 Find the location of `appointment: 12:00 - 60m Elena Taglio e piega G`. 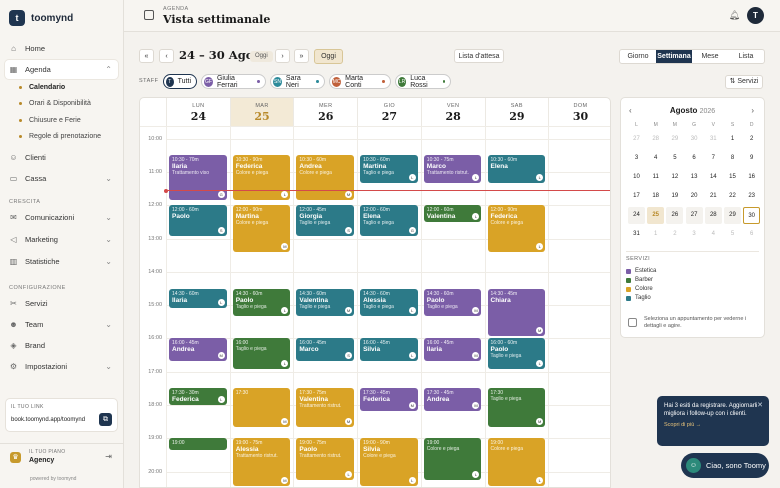

appointment: 12:00 - 60m Elena Taglio e piega G is located at coordinates (389, 220).